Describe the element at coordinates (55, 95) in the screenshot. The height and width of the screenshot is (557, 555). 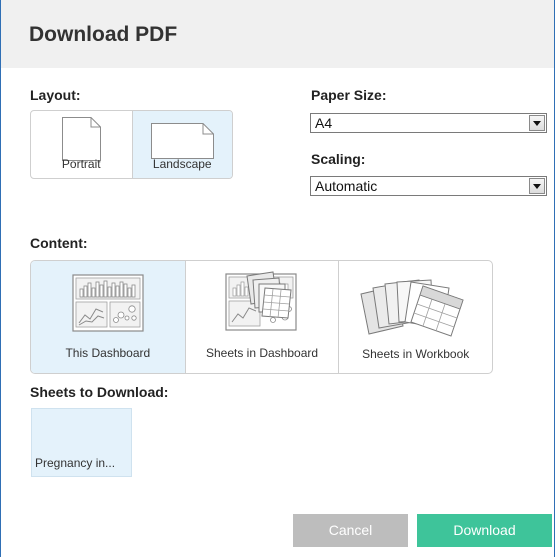
I see `layout-label: Layout:` at that location.